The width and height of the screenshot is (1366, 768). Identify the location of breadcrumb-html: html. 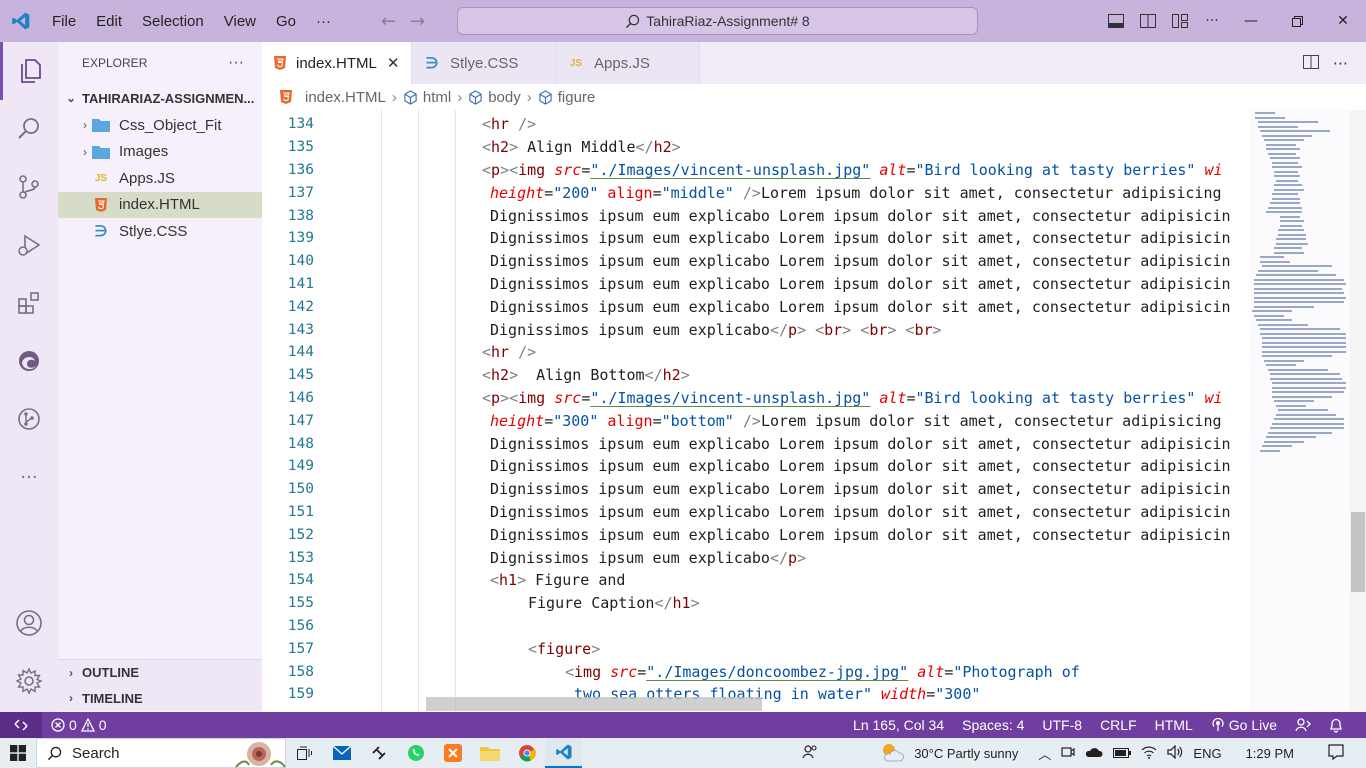
(437, 97).